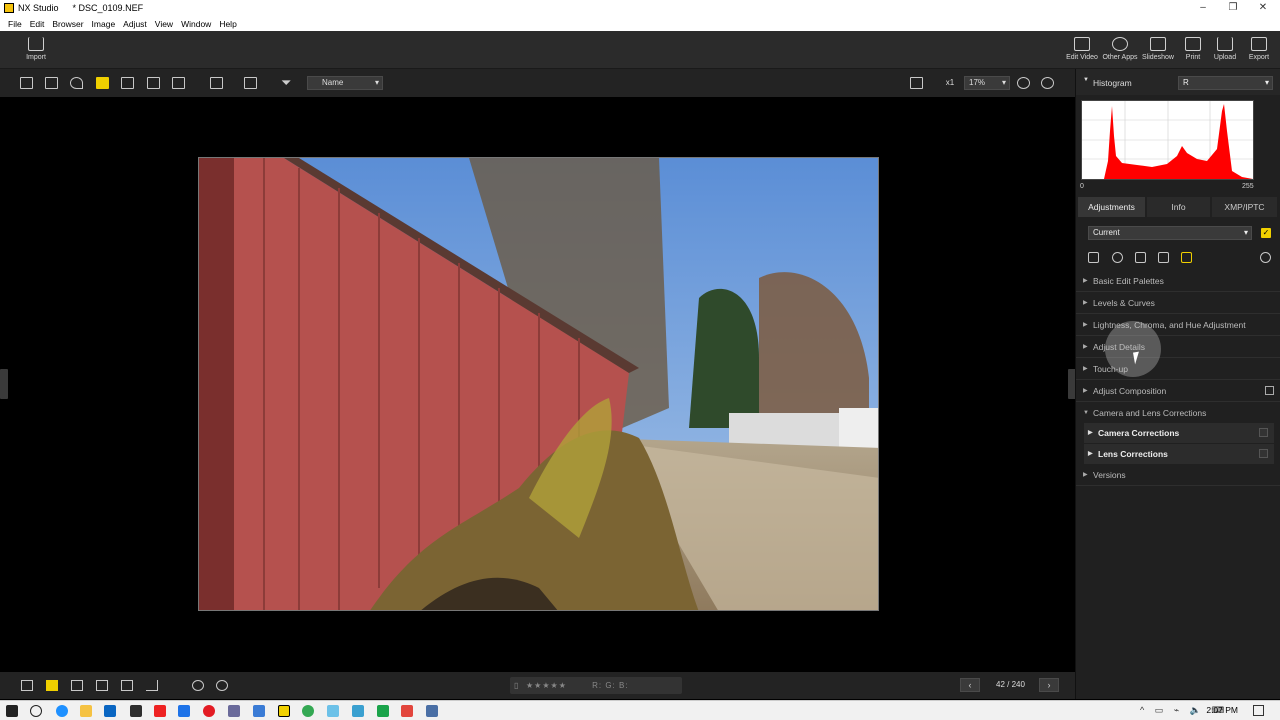 The height and width of the screenshot is (720, 1280). I want to click on menu-view: View, so click(164, 24).